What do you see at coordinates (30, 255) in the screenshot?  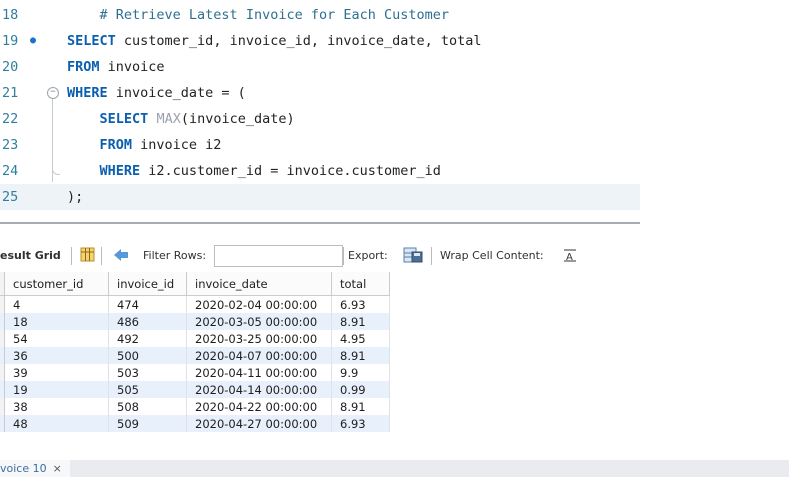 I see `result-grid-tab: esult Grid` at bounding box center [30, 255].